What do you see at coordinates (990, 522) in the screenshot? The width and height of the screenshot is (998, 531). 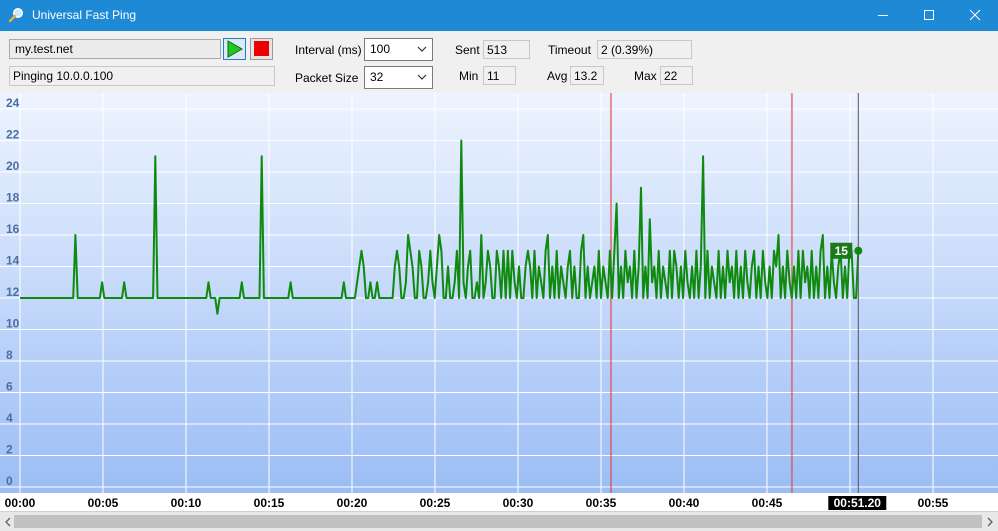 I see `scroll-right-icon` at bounding box center [990, 522].